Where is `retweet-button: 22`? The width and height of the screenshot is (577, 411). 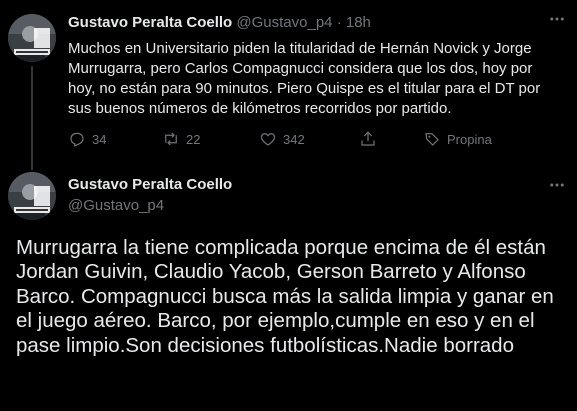
retweet-button: 22 is located at coordinates (181, 139).